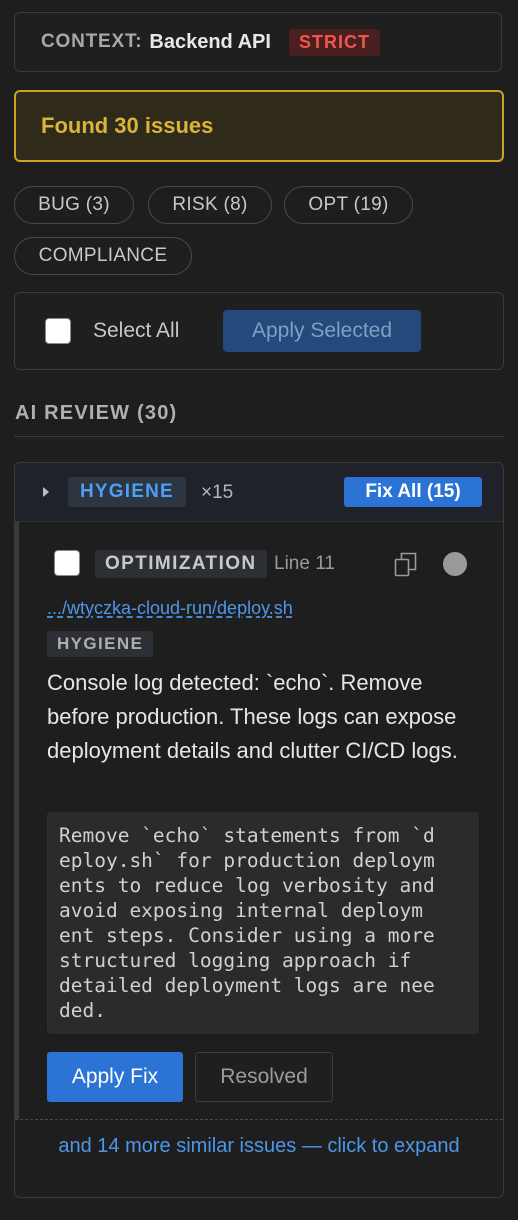  I want to click on apply-fix-button: Apply Fix, so click(115, 1077).